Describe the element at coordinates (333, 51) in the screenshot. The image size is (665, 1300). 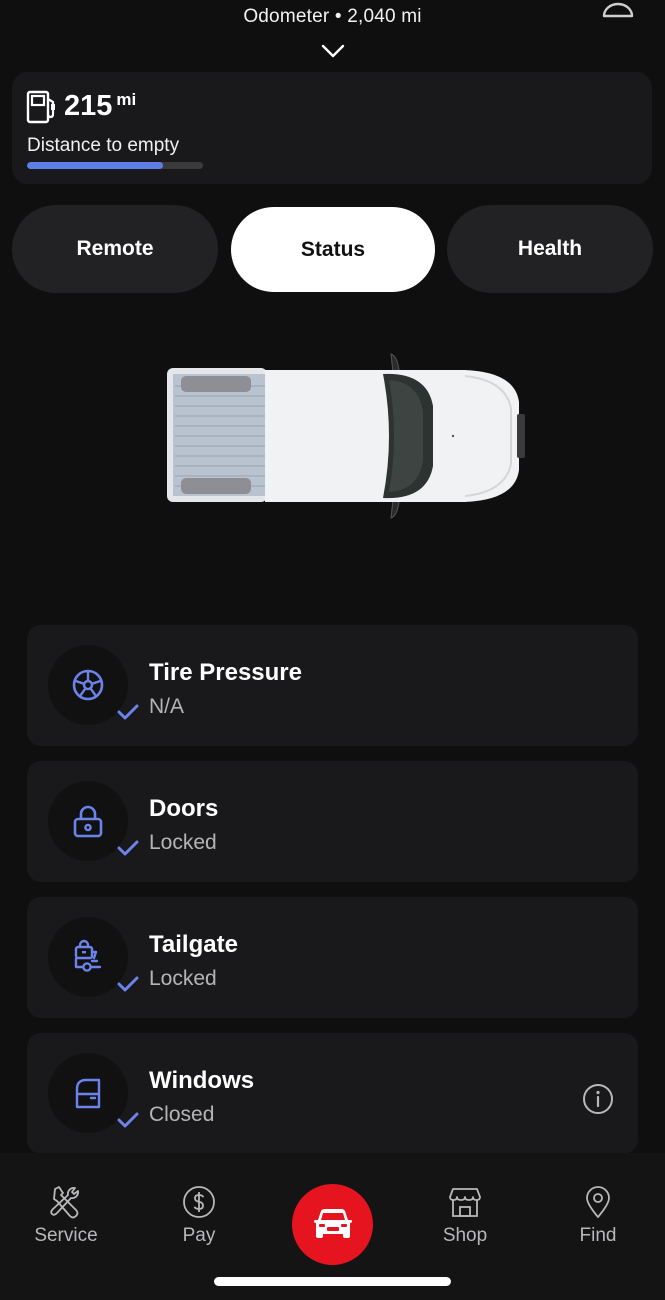
I see `chevron-down-icon` at that location.